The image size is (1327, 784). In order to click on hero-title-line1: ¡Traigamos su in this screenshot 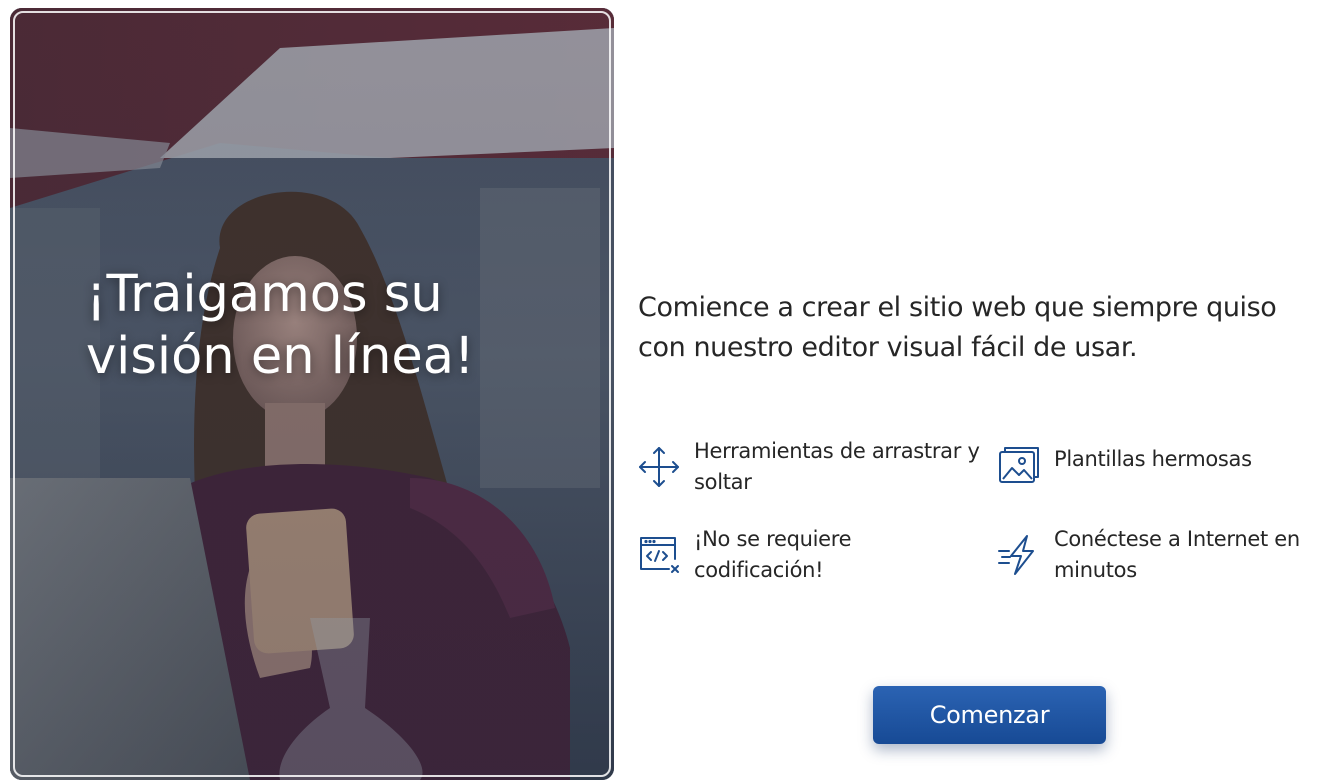, I will do `click(264, 294)`.